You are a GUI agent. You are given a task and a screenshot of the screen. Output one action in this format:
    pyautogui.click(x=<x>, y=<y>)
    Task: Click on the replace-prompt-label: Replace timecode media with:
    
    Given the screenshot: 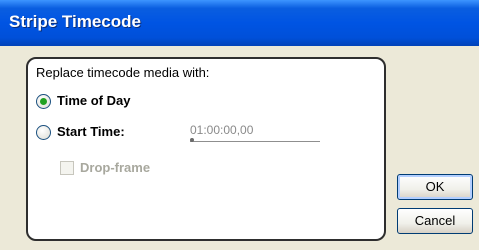 What is the action you would take?
    pyautogui.click(x=123, y=72)
    